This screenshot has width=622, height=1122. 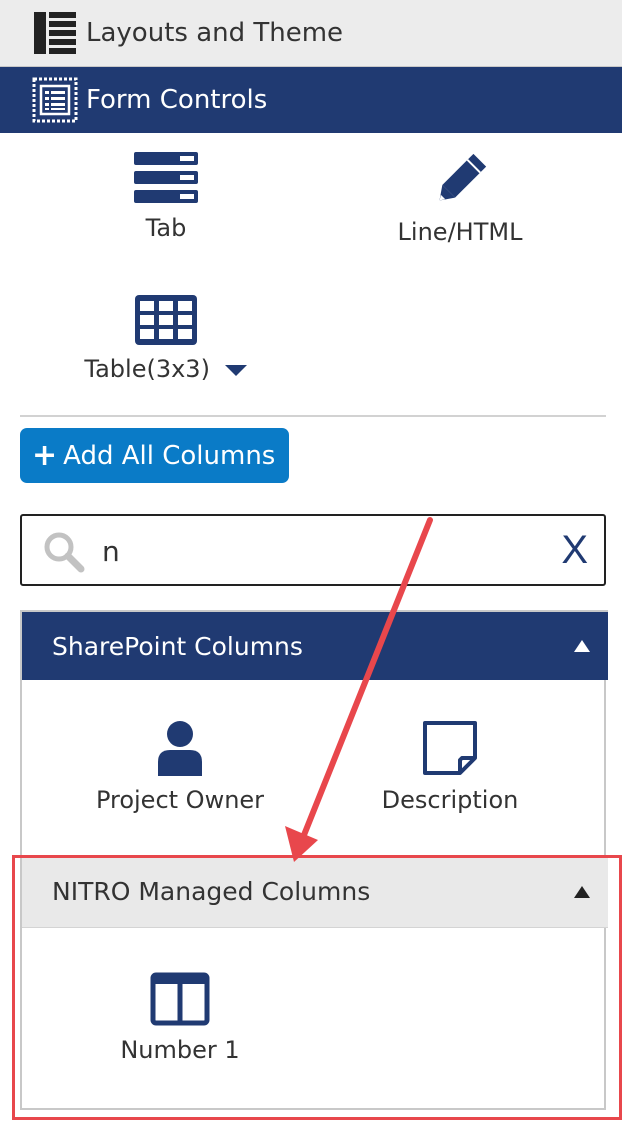 What do you see at coordinates (55, 33) in the screenshot?
I see `layout-list-icon` at bounding box center [55, 33].